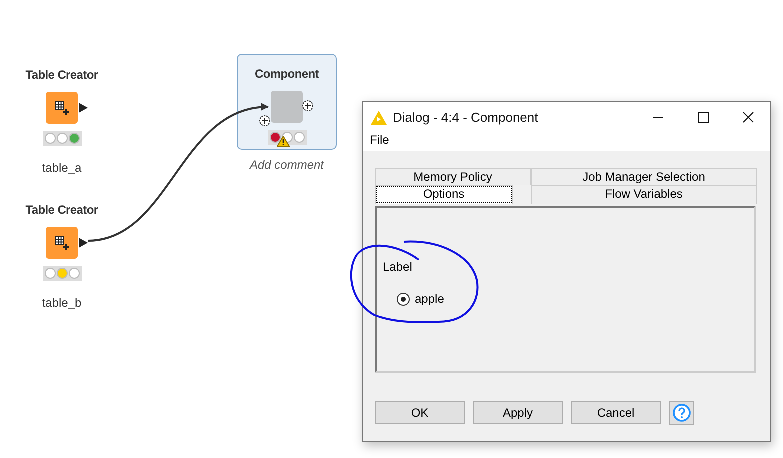 This screenshot has height=458, width=783. What do you see at coordinates (398, 267) in the screenshot?
I see `field-label: Label` at bounding box center [398, 267].